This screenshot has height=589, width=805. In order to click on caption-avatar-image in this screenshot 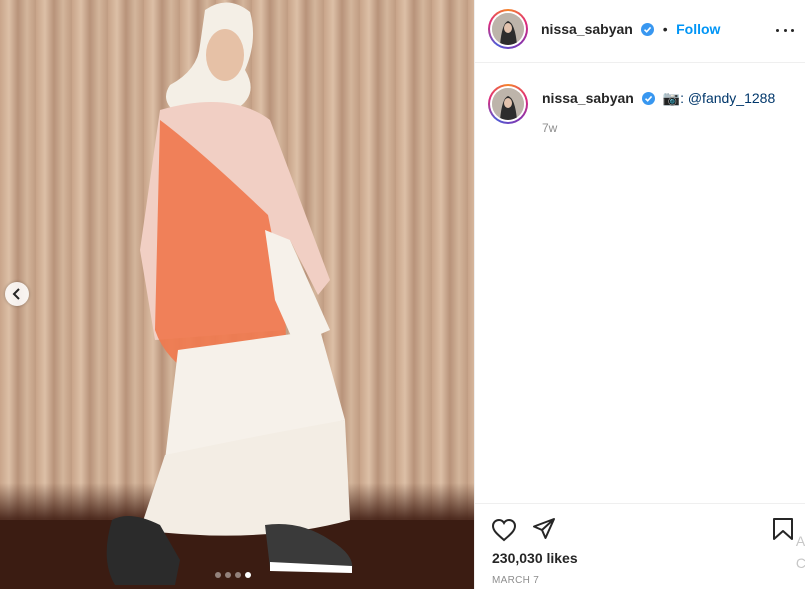, I will do `click(508, 104)`.